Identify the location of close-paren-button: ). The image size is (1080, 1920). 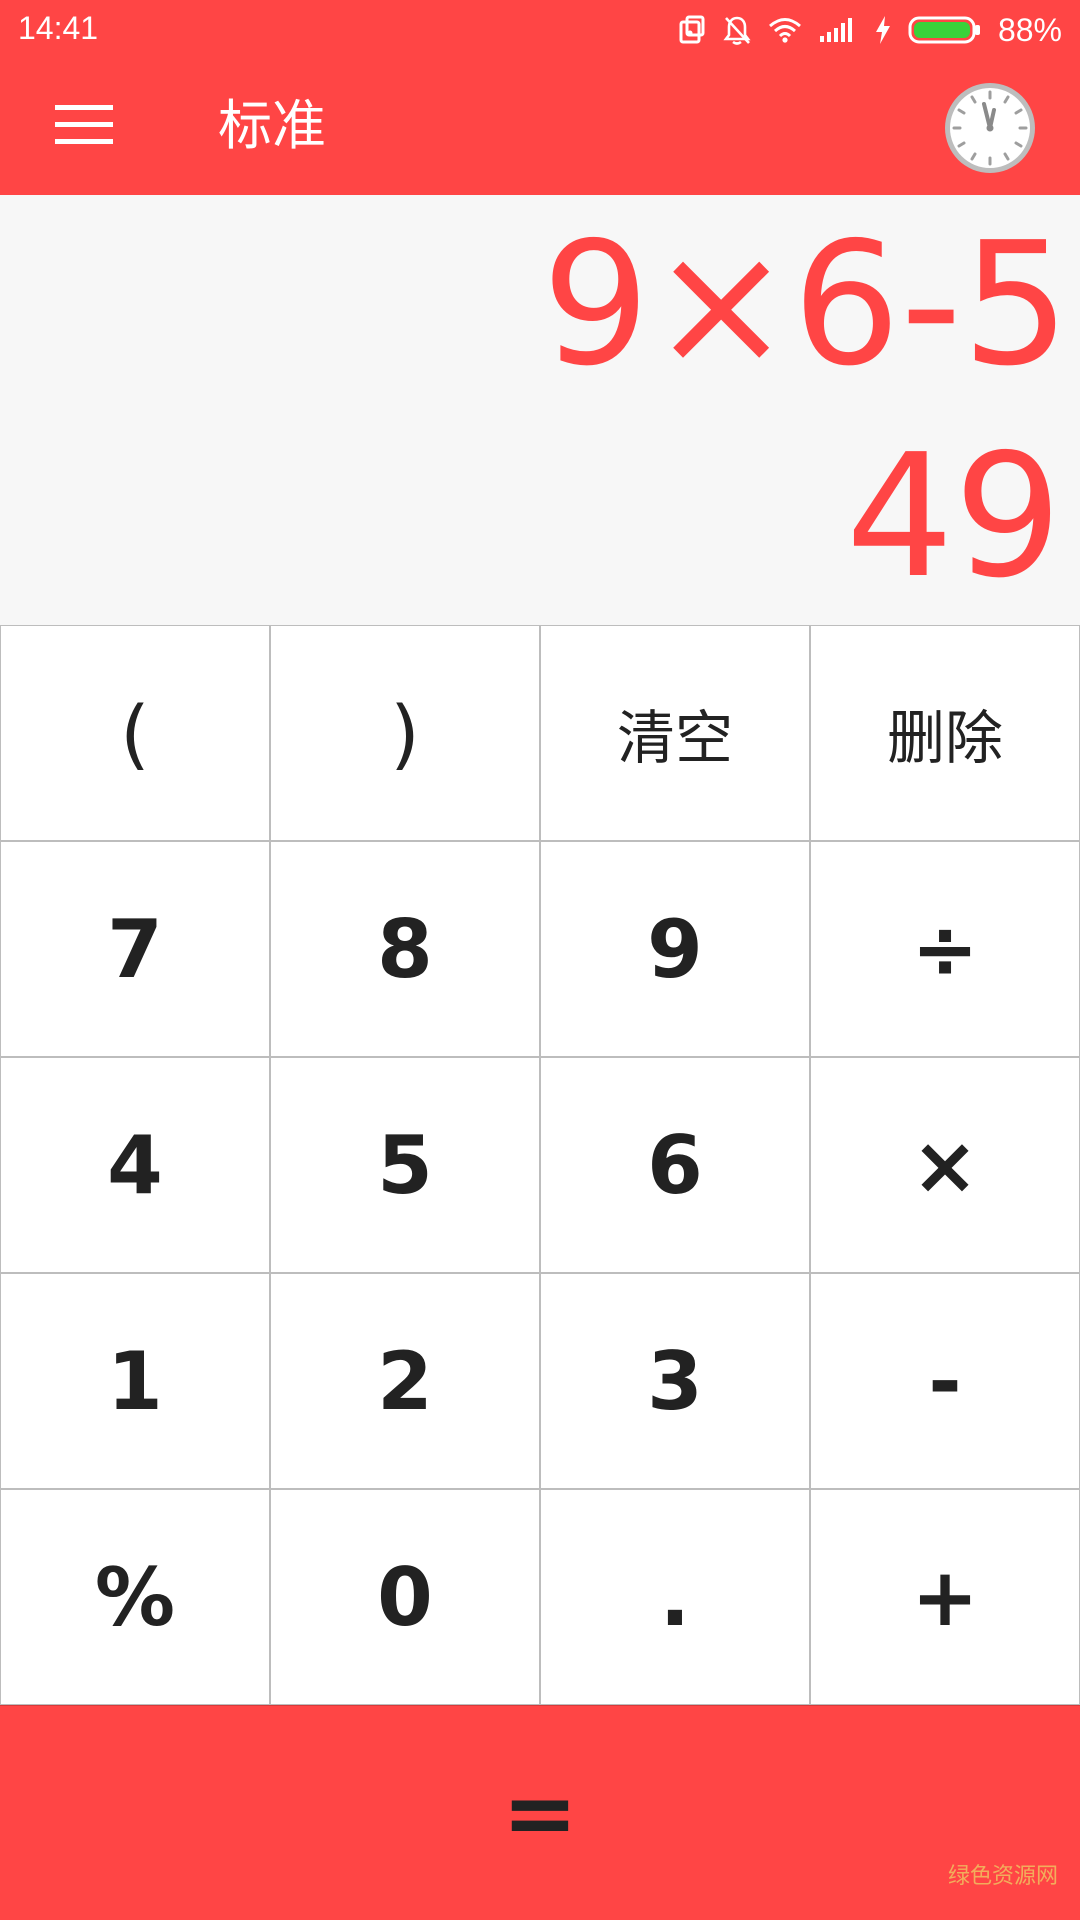
(405, 733).